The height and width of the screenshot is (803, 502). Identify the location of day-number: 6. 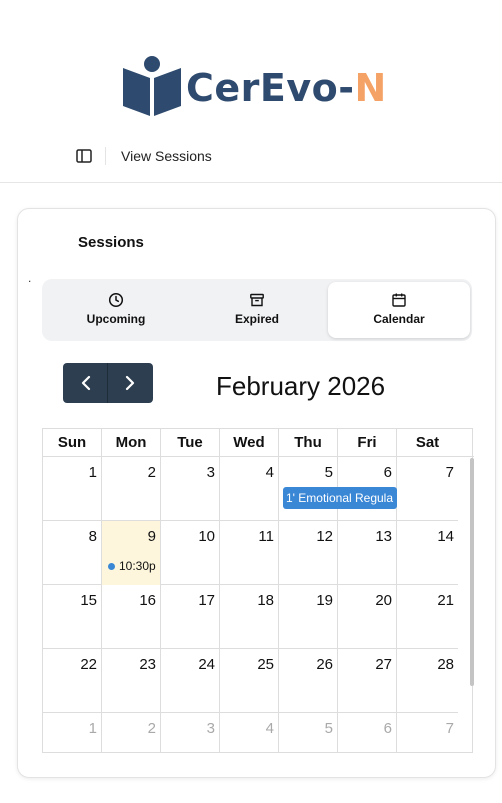
(387, 472).